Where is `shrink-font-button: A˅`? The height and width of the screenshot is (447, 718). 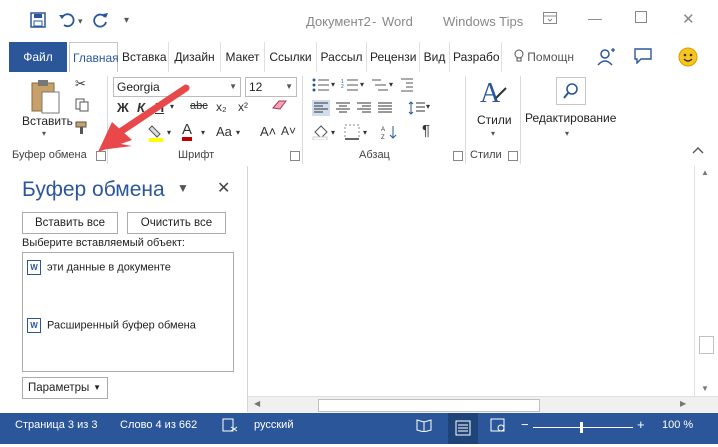
shrink-font-button: A˅ is located at coordinates (288, 131).